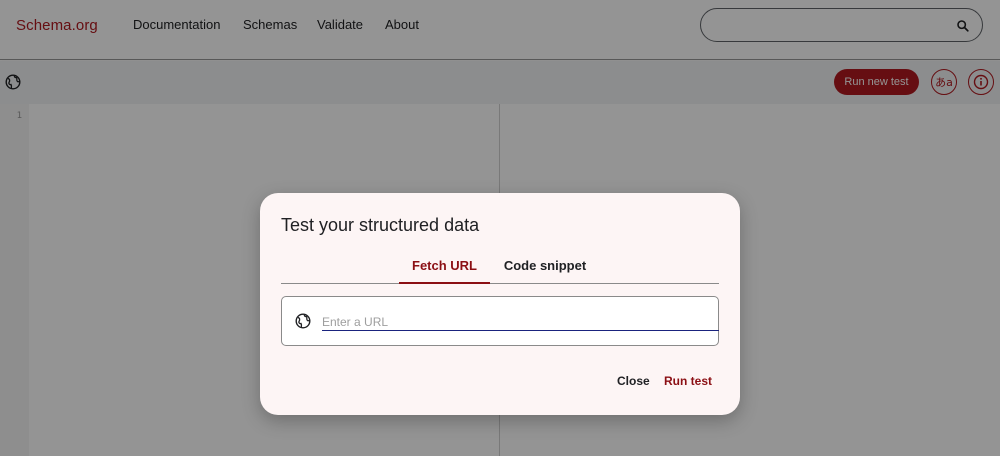 The height and width of the screenshot is (456, 1000). Describe the element at coordinates (303, 321) in the screenshot. I see `globe-icon` at that location.